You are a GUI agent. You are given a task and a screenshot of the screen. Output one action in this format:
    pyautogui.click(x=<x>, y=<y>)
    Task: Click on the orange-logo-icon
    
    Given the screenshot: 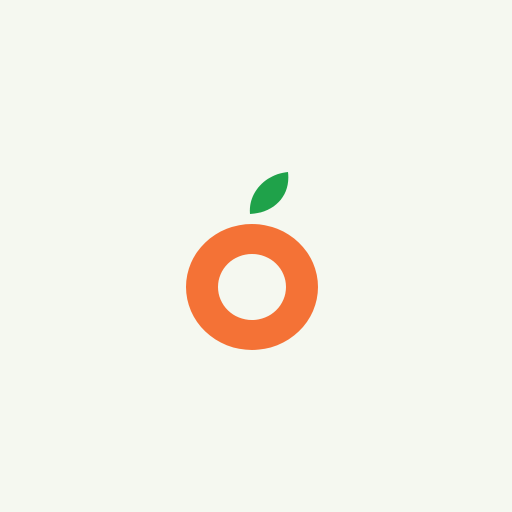 What is the action you would take?
    pyautogui.click(x=252, y=261)
    